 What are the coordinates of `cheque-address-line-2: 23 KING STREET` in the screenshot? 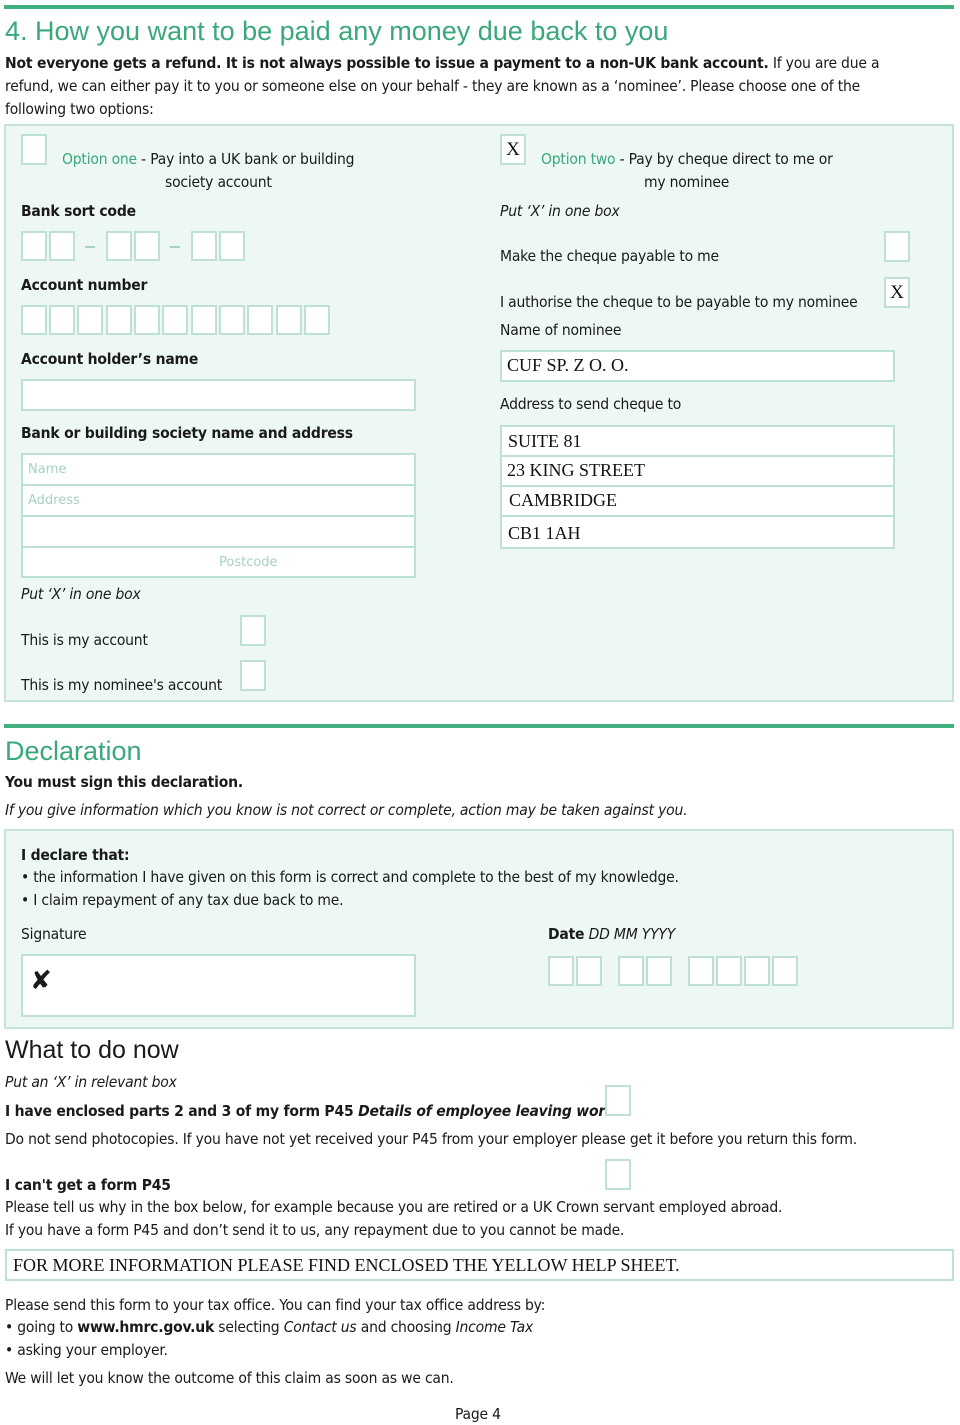 It's located at (697, 471).